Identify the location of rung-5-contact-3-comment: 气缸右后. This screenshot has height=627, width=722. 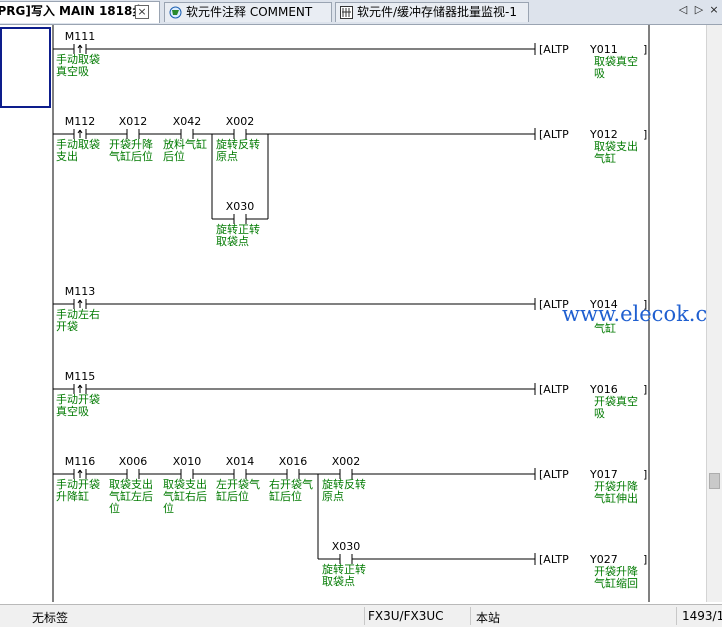
(185, 496).